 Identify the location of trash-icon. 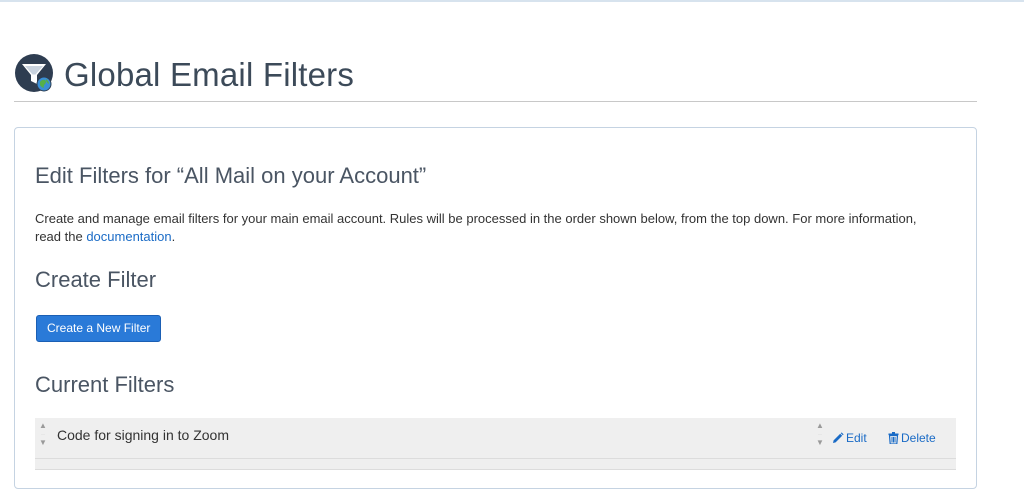
(893, 438).